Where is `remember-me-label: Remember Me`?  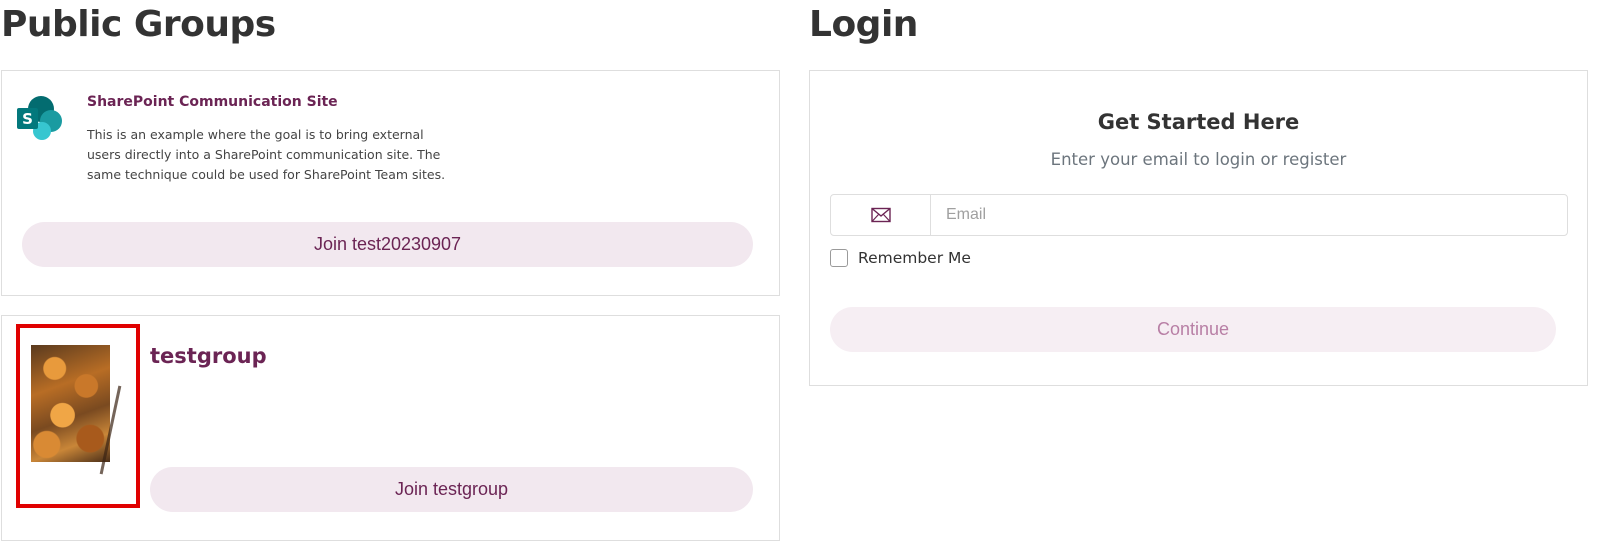
remember-me-label: Remember Me is located at coordinates (914, 258).